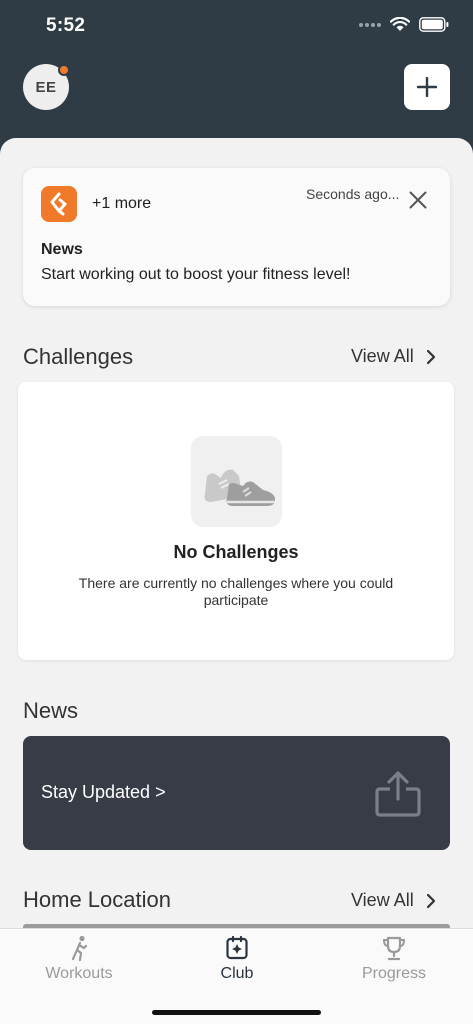 This screenshot has width=473, height=1024. Describe the element at coordinates (66, 25) in the screenshot. I see `status-time: 5:52` at that location.